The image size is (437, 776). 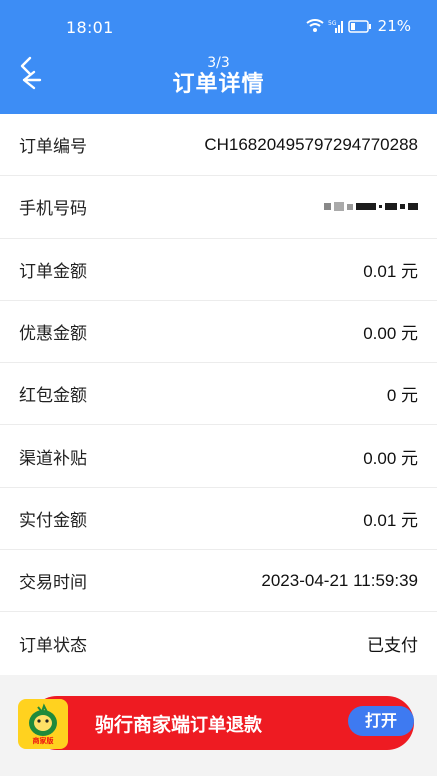 I want to click on order-number-row: 订单编号 CH16820495797294770288, so click(x=218, y=145).